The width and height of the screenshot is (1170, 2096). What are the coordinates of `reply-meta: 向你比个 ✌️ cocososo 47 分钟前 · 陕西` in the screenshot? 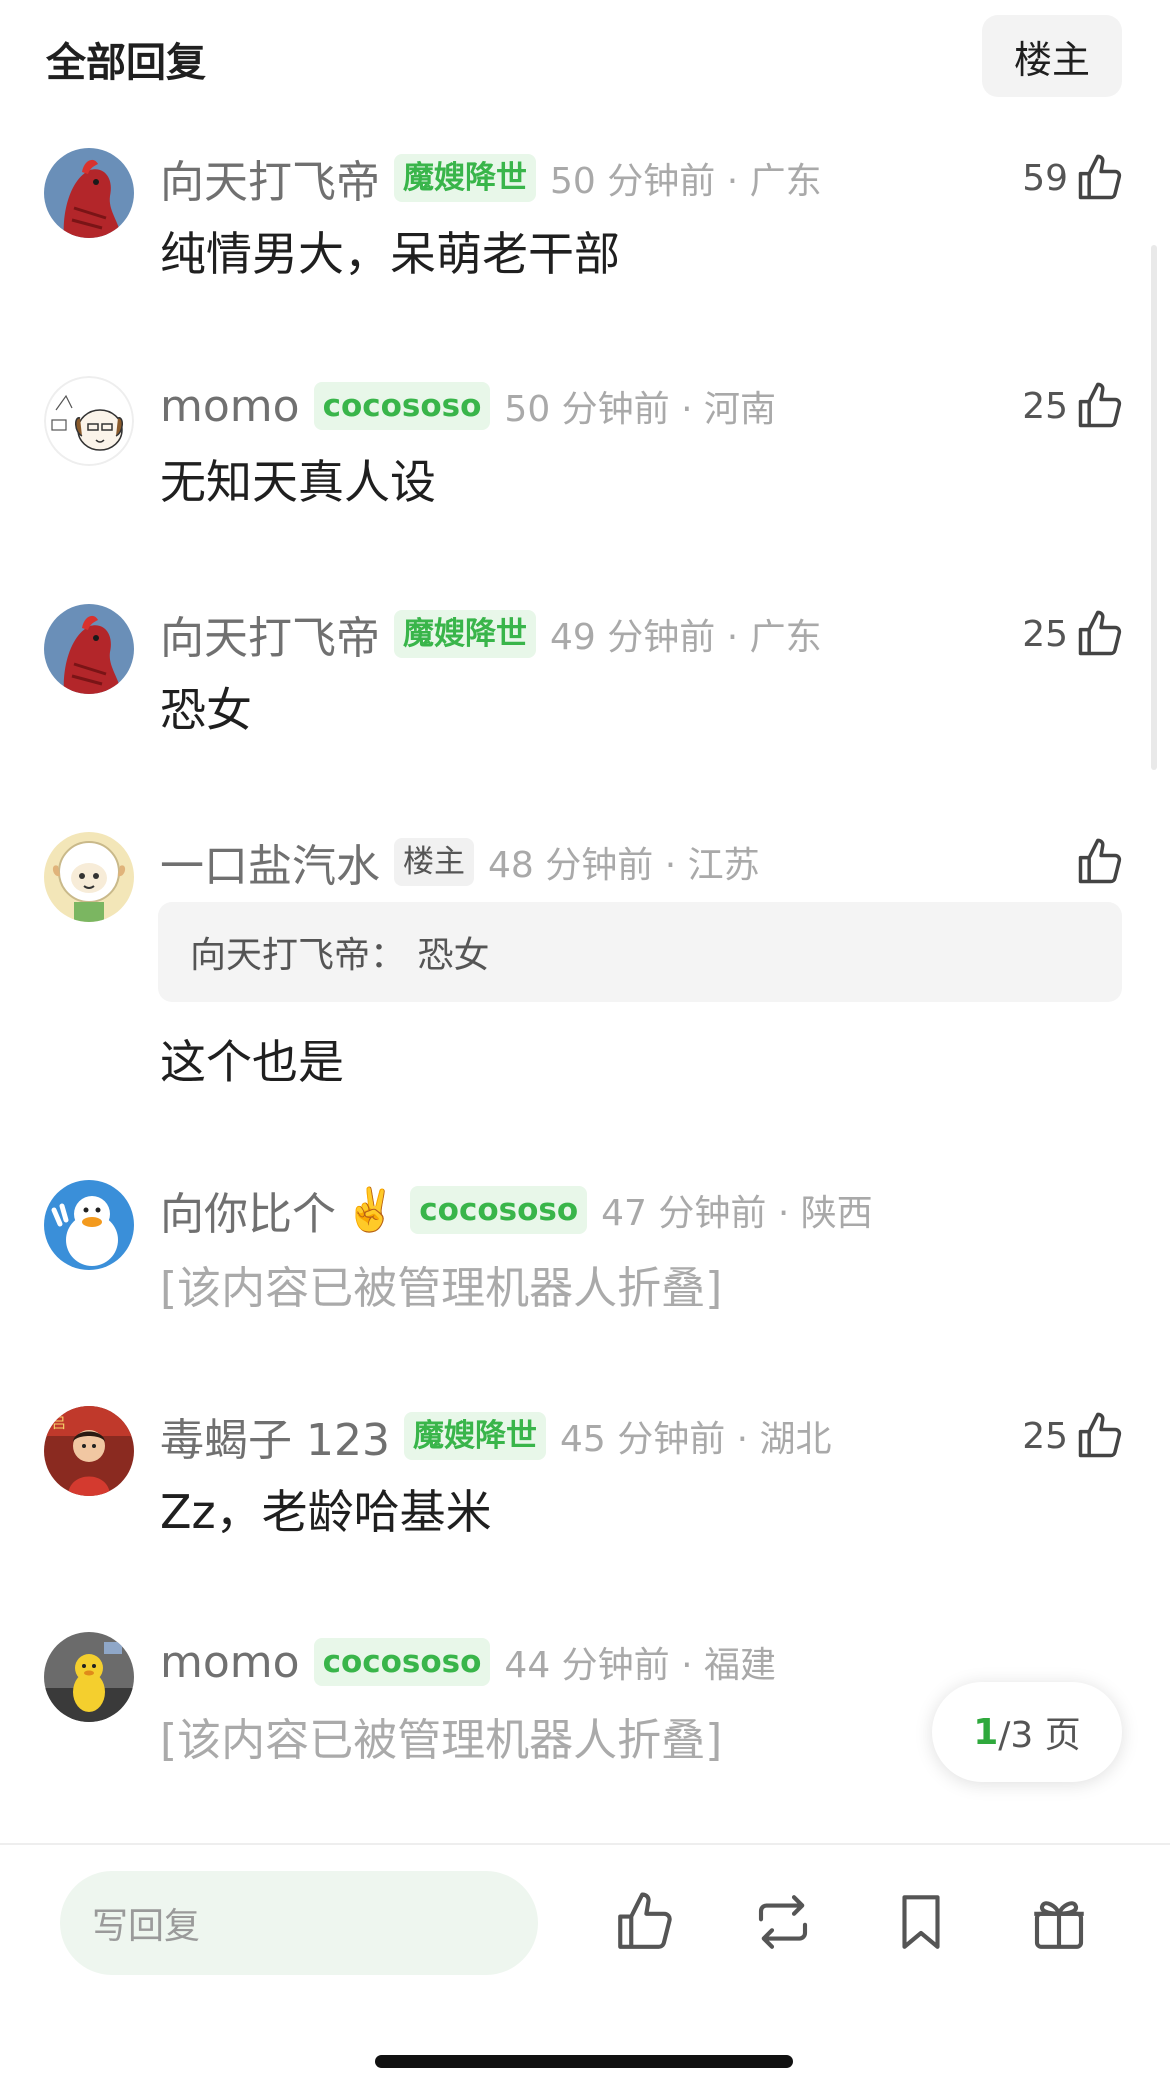 It's located at (516, 1210).